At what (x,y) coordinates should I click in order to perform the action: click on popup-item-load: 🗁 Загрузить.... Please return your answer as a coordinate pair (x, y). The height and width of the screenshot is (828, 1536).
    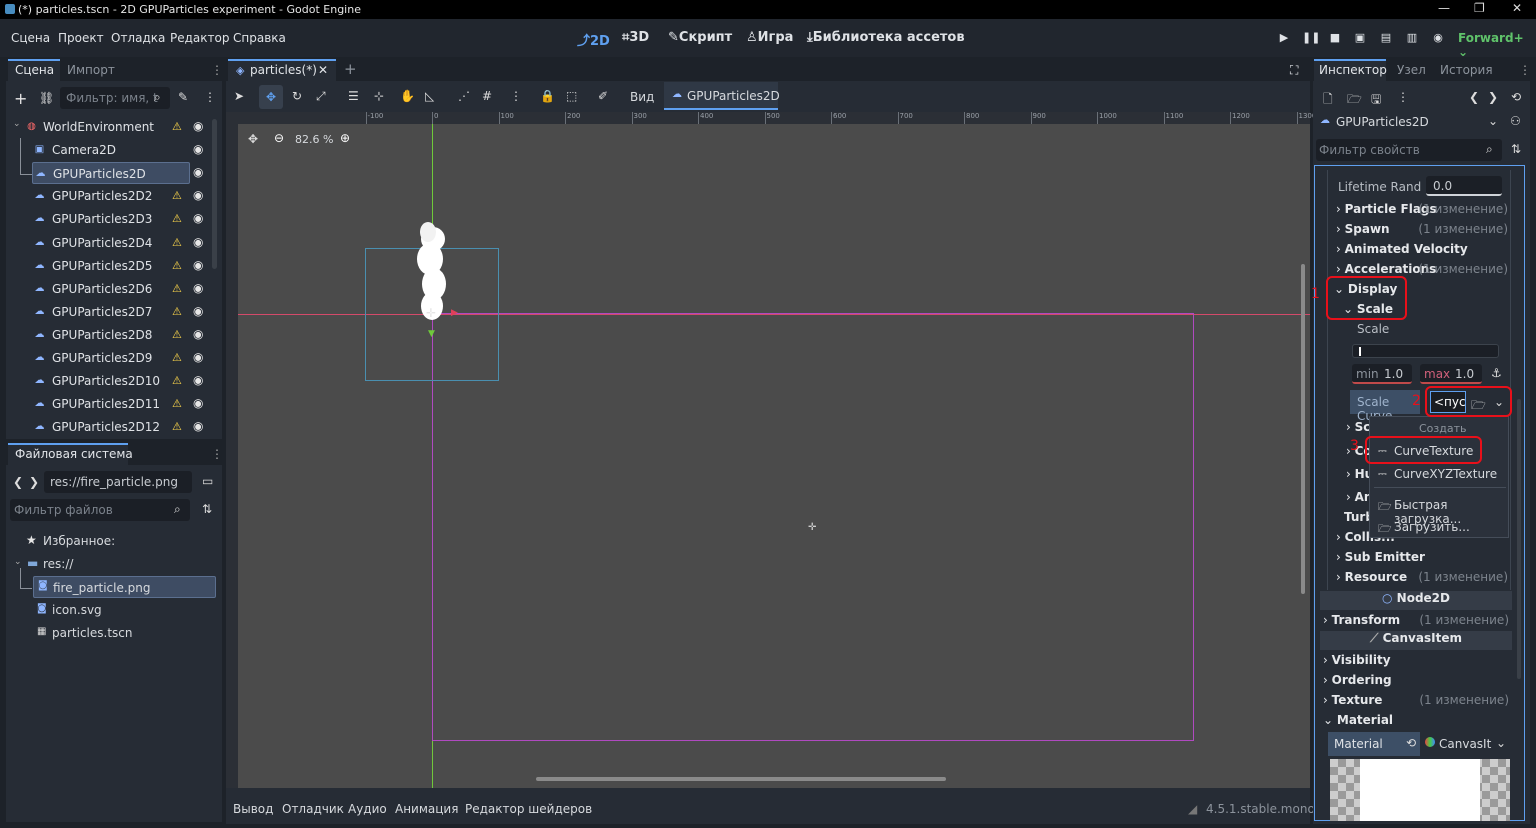
    Looking at the image, I should click on (1440, 527).